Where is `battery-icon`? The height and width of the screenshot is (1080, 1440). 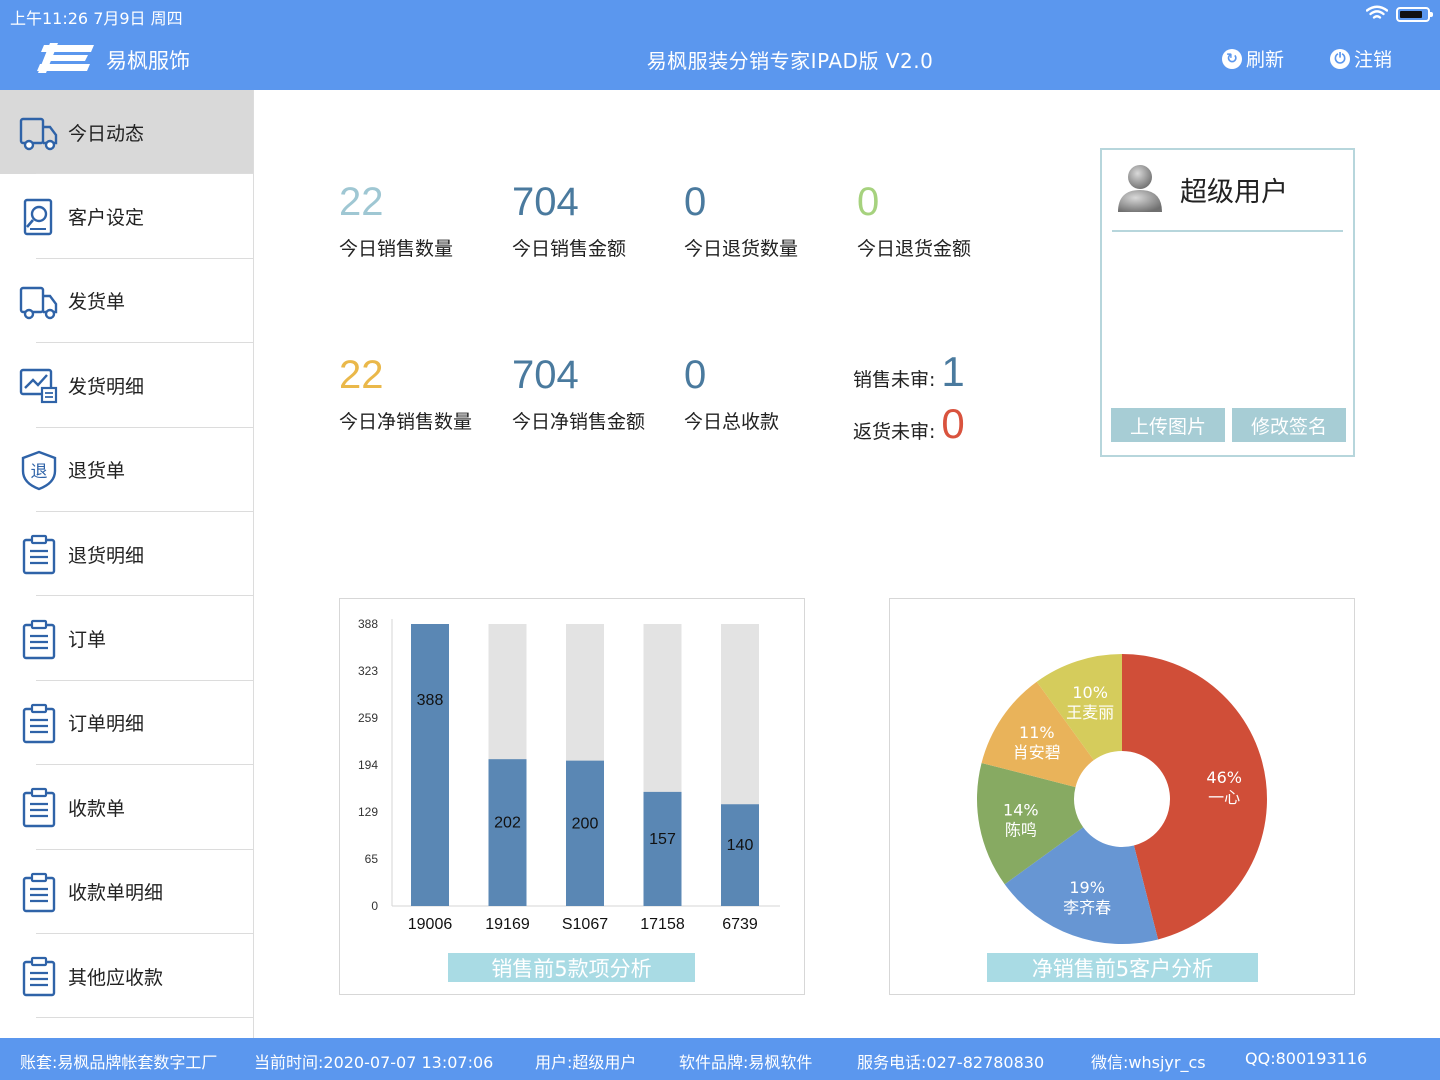
battery-icon is located at coordinates (1414, 14).